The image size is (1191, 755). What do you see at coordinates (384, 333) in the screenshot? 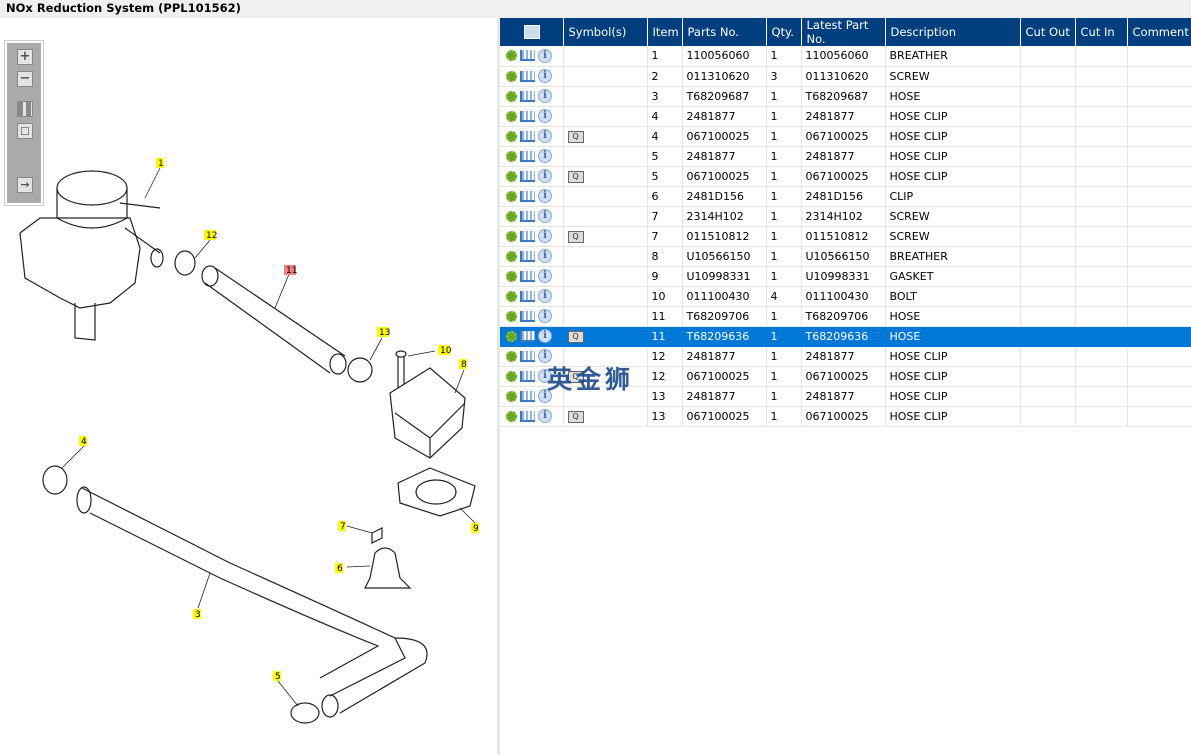
I see `callout-label: 13` at bounding box center [384, 333].